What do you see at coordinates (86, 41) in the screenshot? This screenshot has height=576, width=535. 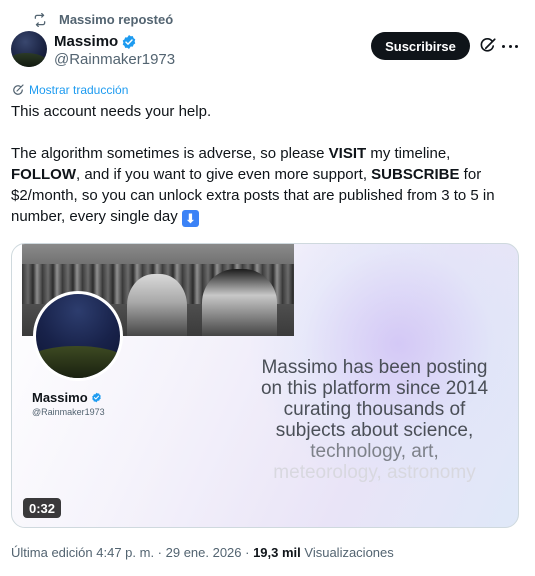 I see `author-name: Massimo` at bounding box center [86, 41].